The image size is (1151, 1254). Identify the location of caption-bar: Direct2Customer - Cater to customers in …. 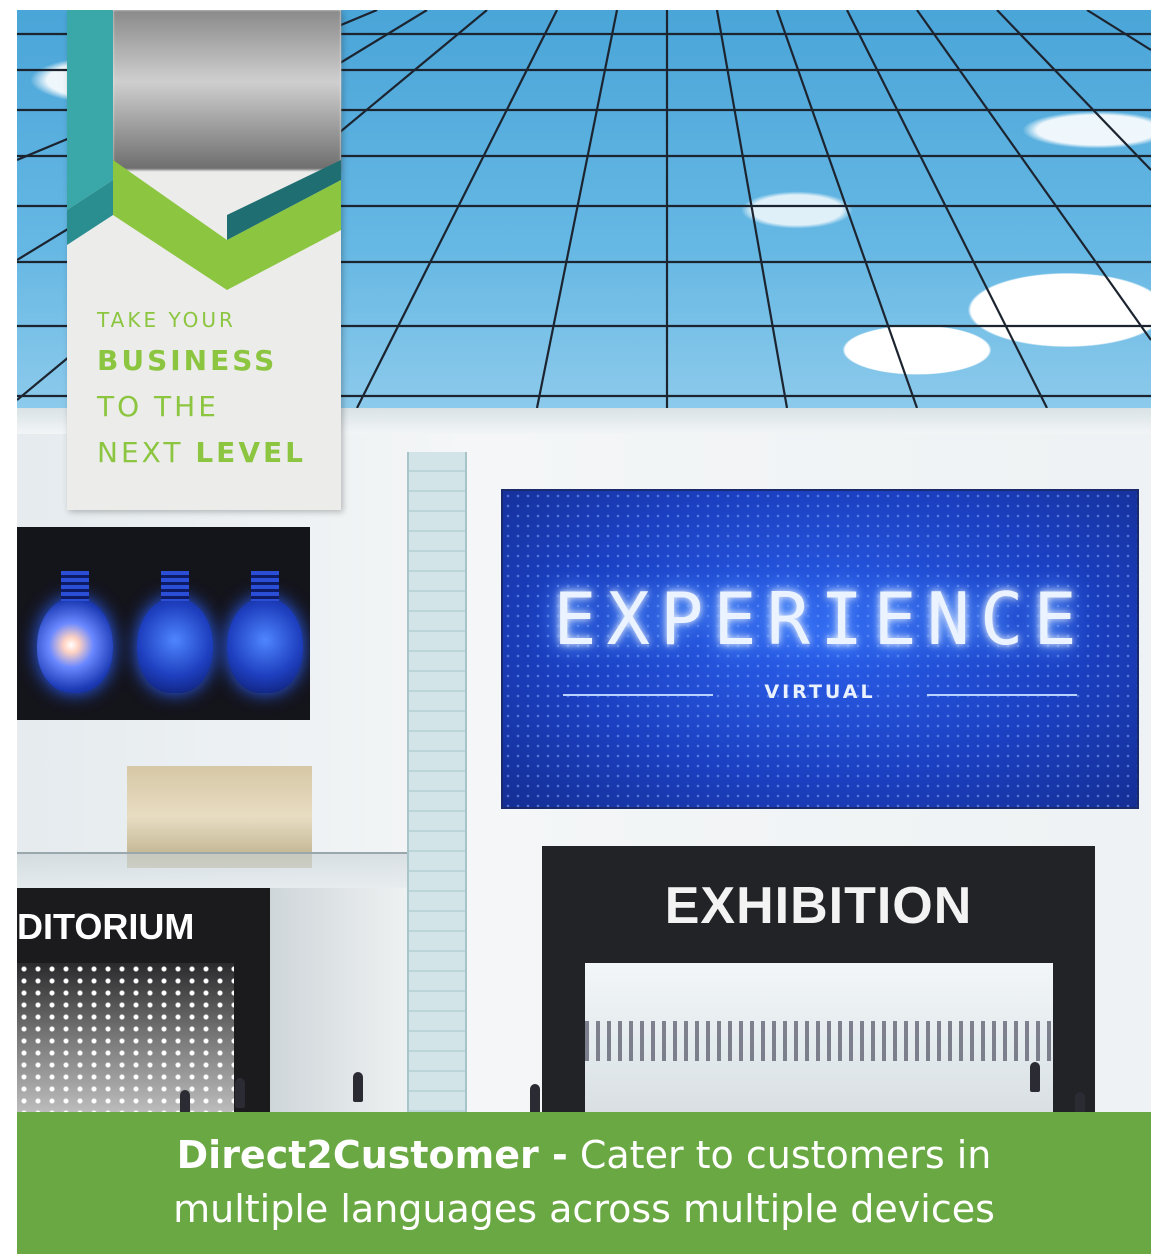
(584, 1183).